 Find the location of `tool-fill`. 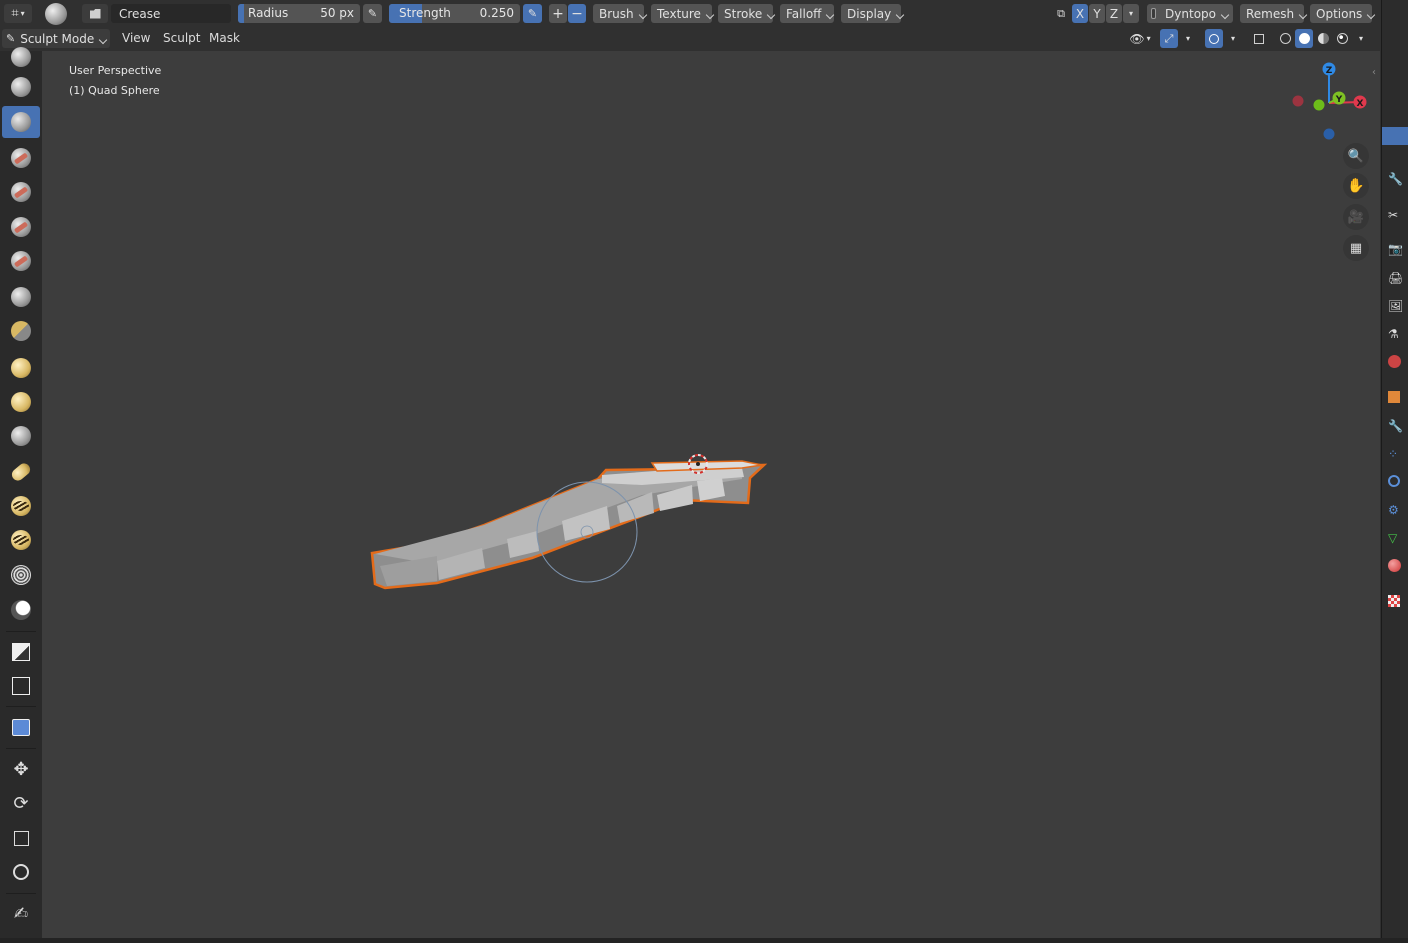

tool-fill is located at coordinates (21, 436).